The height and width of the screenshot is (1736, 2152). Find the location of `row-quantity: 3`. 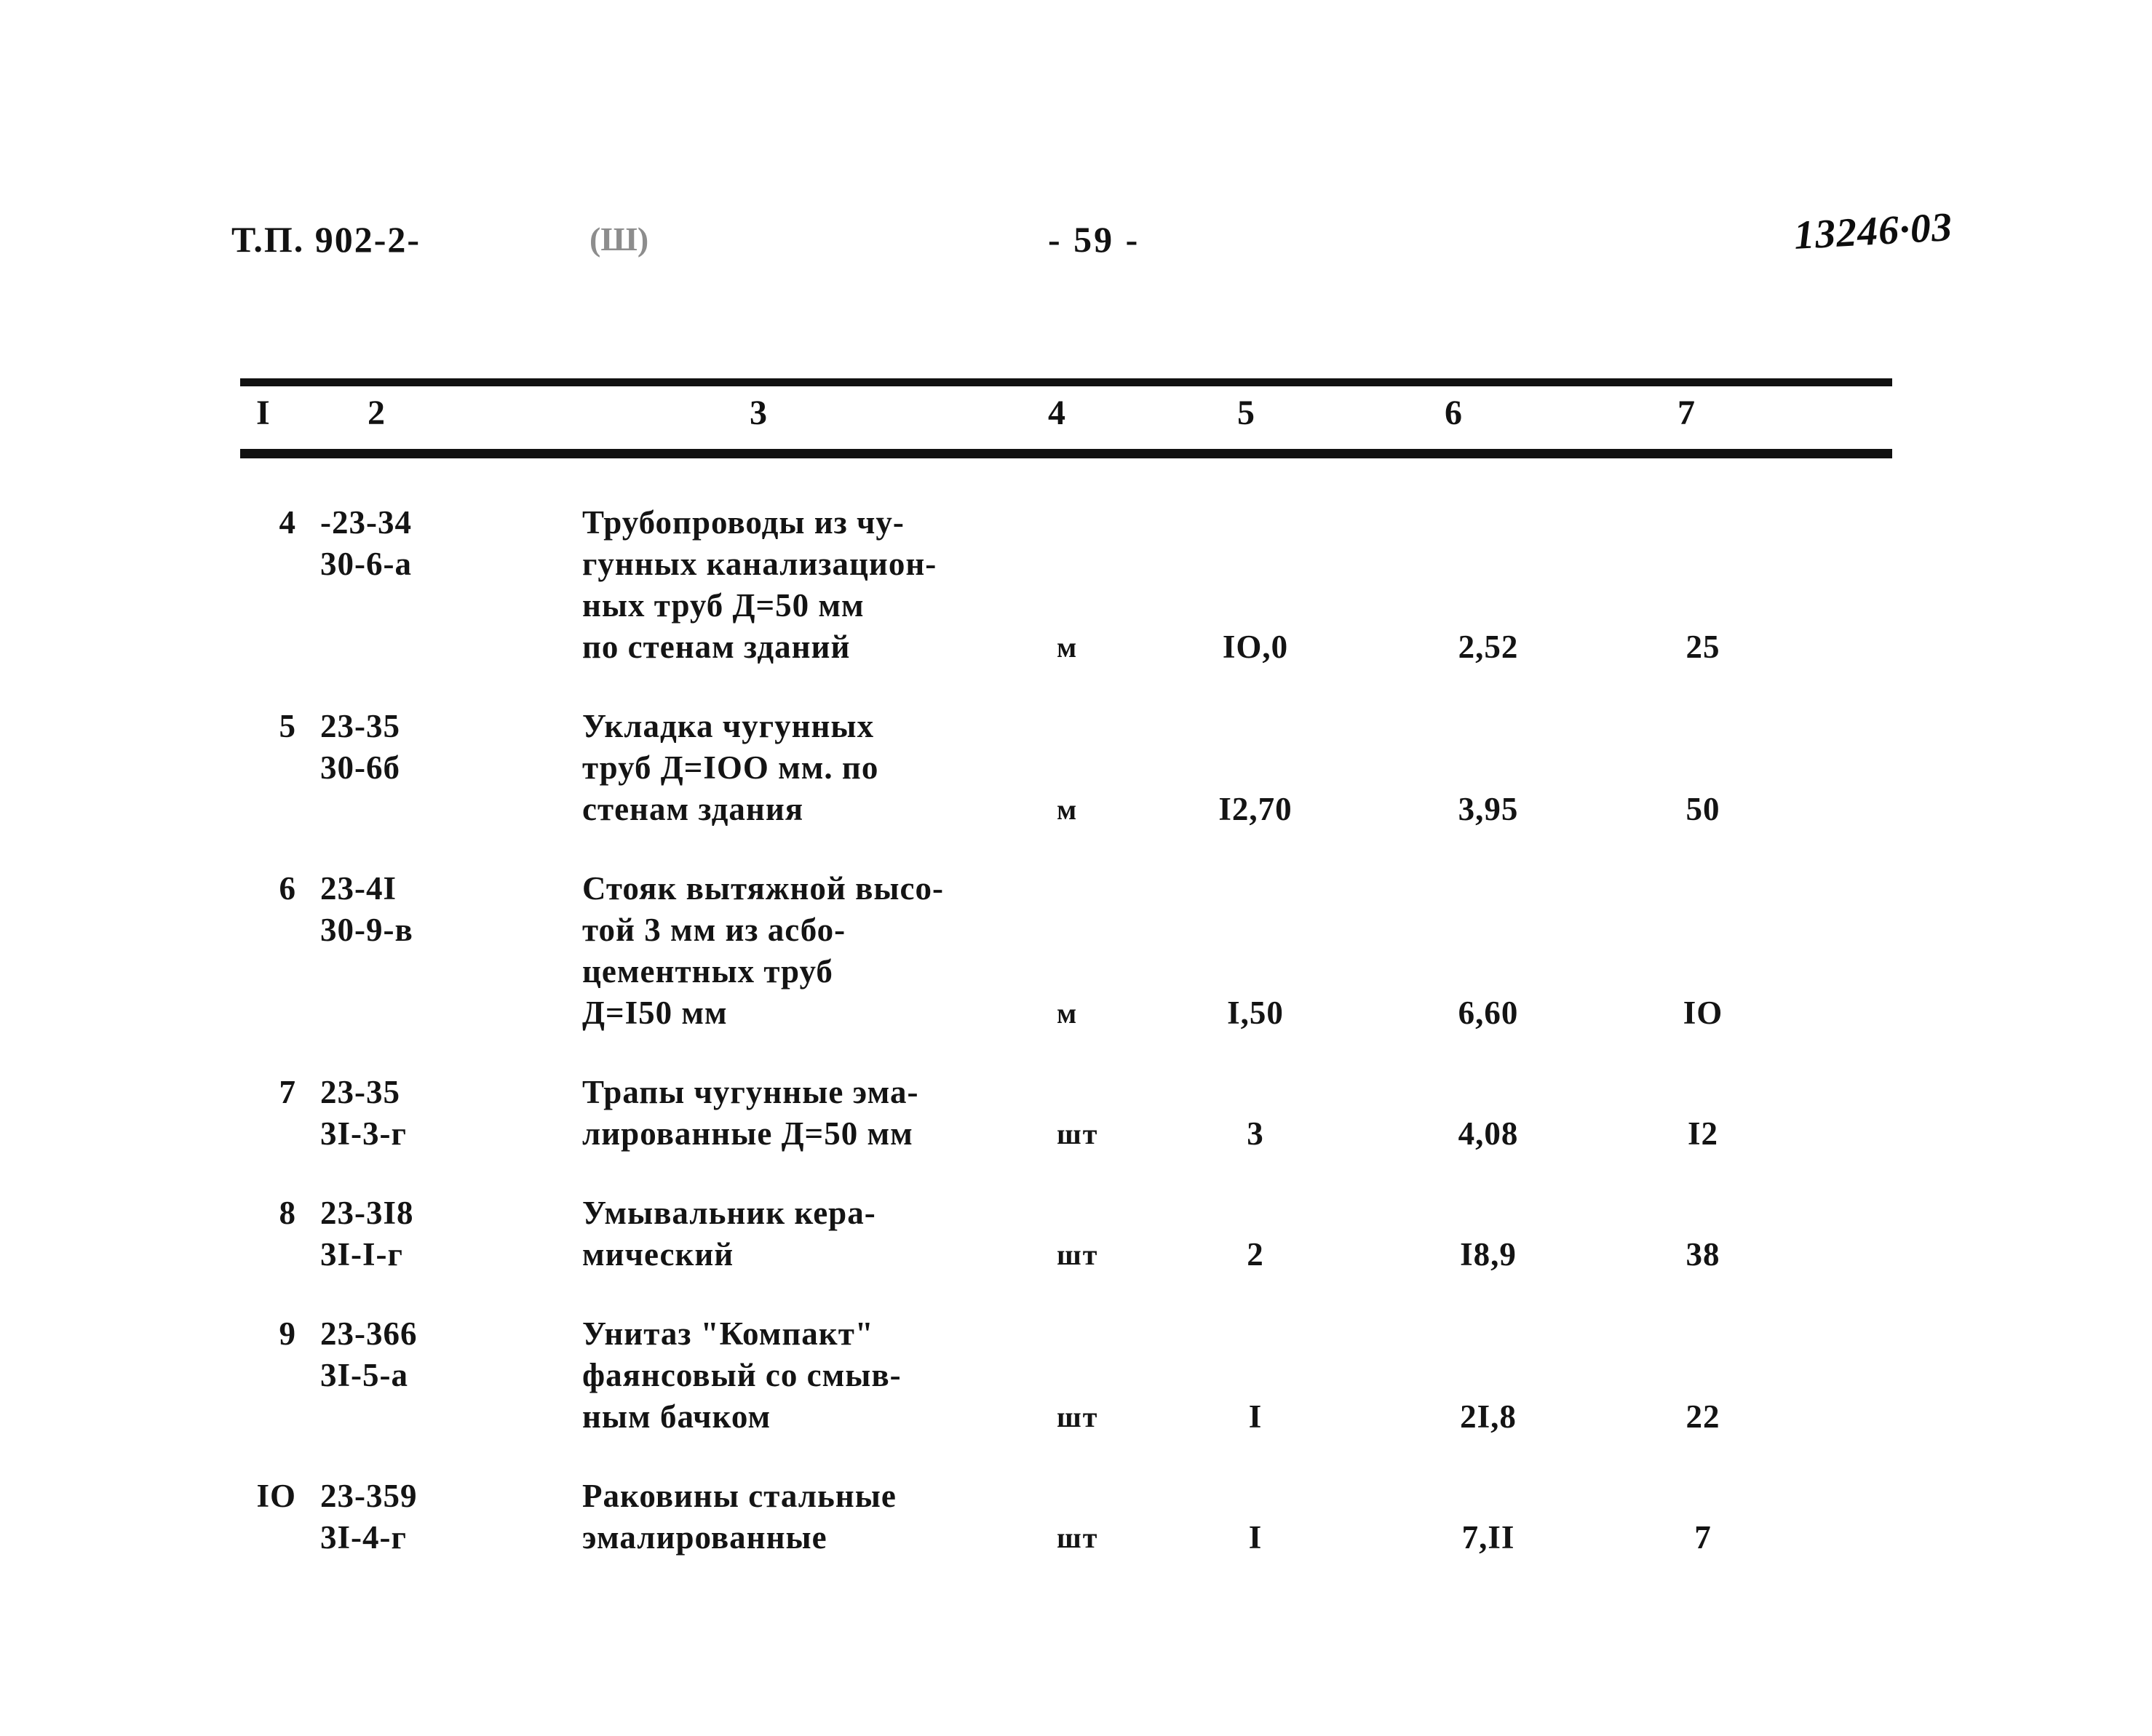

row-quantity: 3 is located at coordinates (1255, 1133).